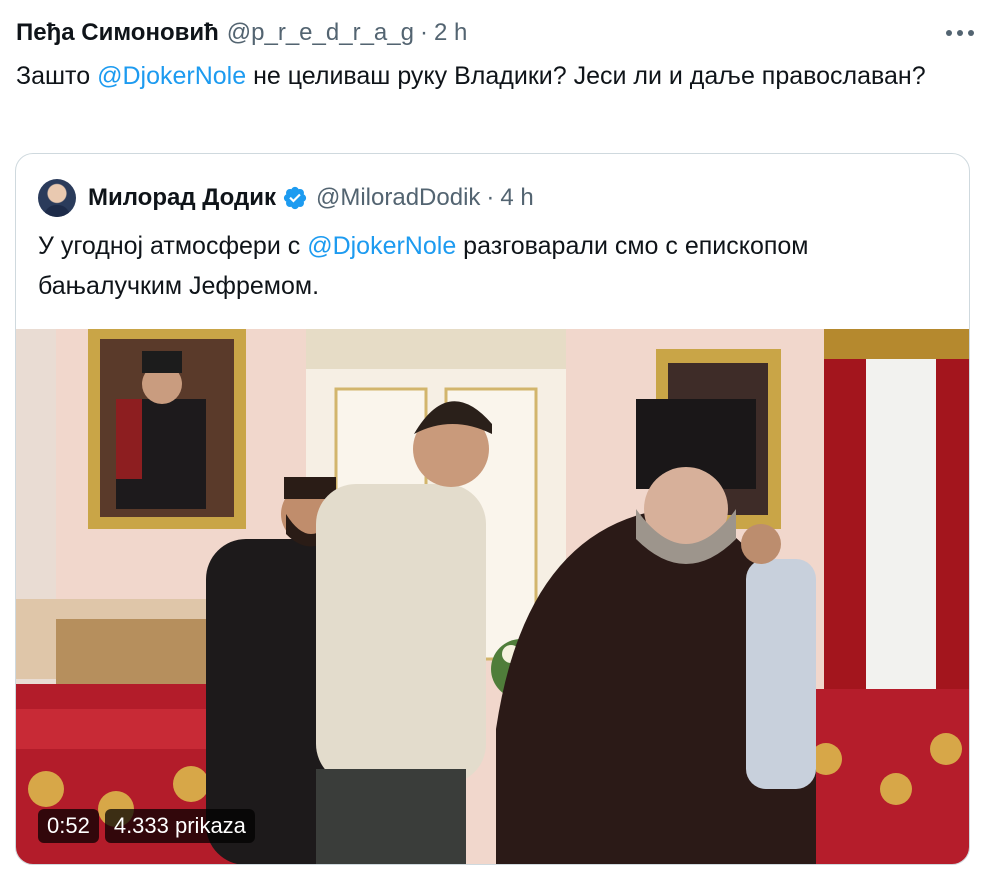 The image size is (1000, 888). Describe the element at coordinates (117, 33) in the screenshot. I see `author-name: Пеђа Симоновић` at that location.